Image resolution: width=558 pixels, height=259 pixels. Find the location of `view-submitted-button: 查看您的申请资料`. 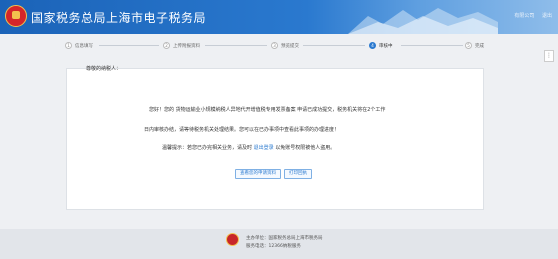

view-submitted-button: 查看您的申请资料 is located at coordinates (258, 174).